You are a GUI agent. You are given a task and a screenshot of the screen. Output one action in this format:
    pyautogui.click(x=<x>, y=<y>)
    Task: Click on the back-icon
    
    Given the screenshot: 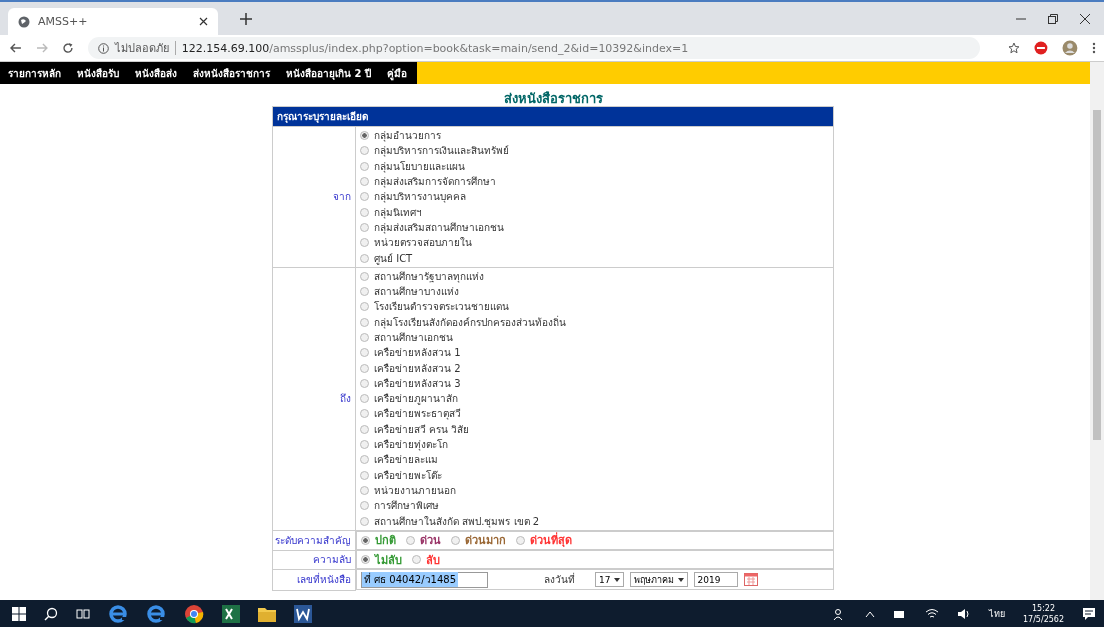 What is the action you would take?
    pyautogui.click(x=16, y=48)
    